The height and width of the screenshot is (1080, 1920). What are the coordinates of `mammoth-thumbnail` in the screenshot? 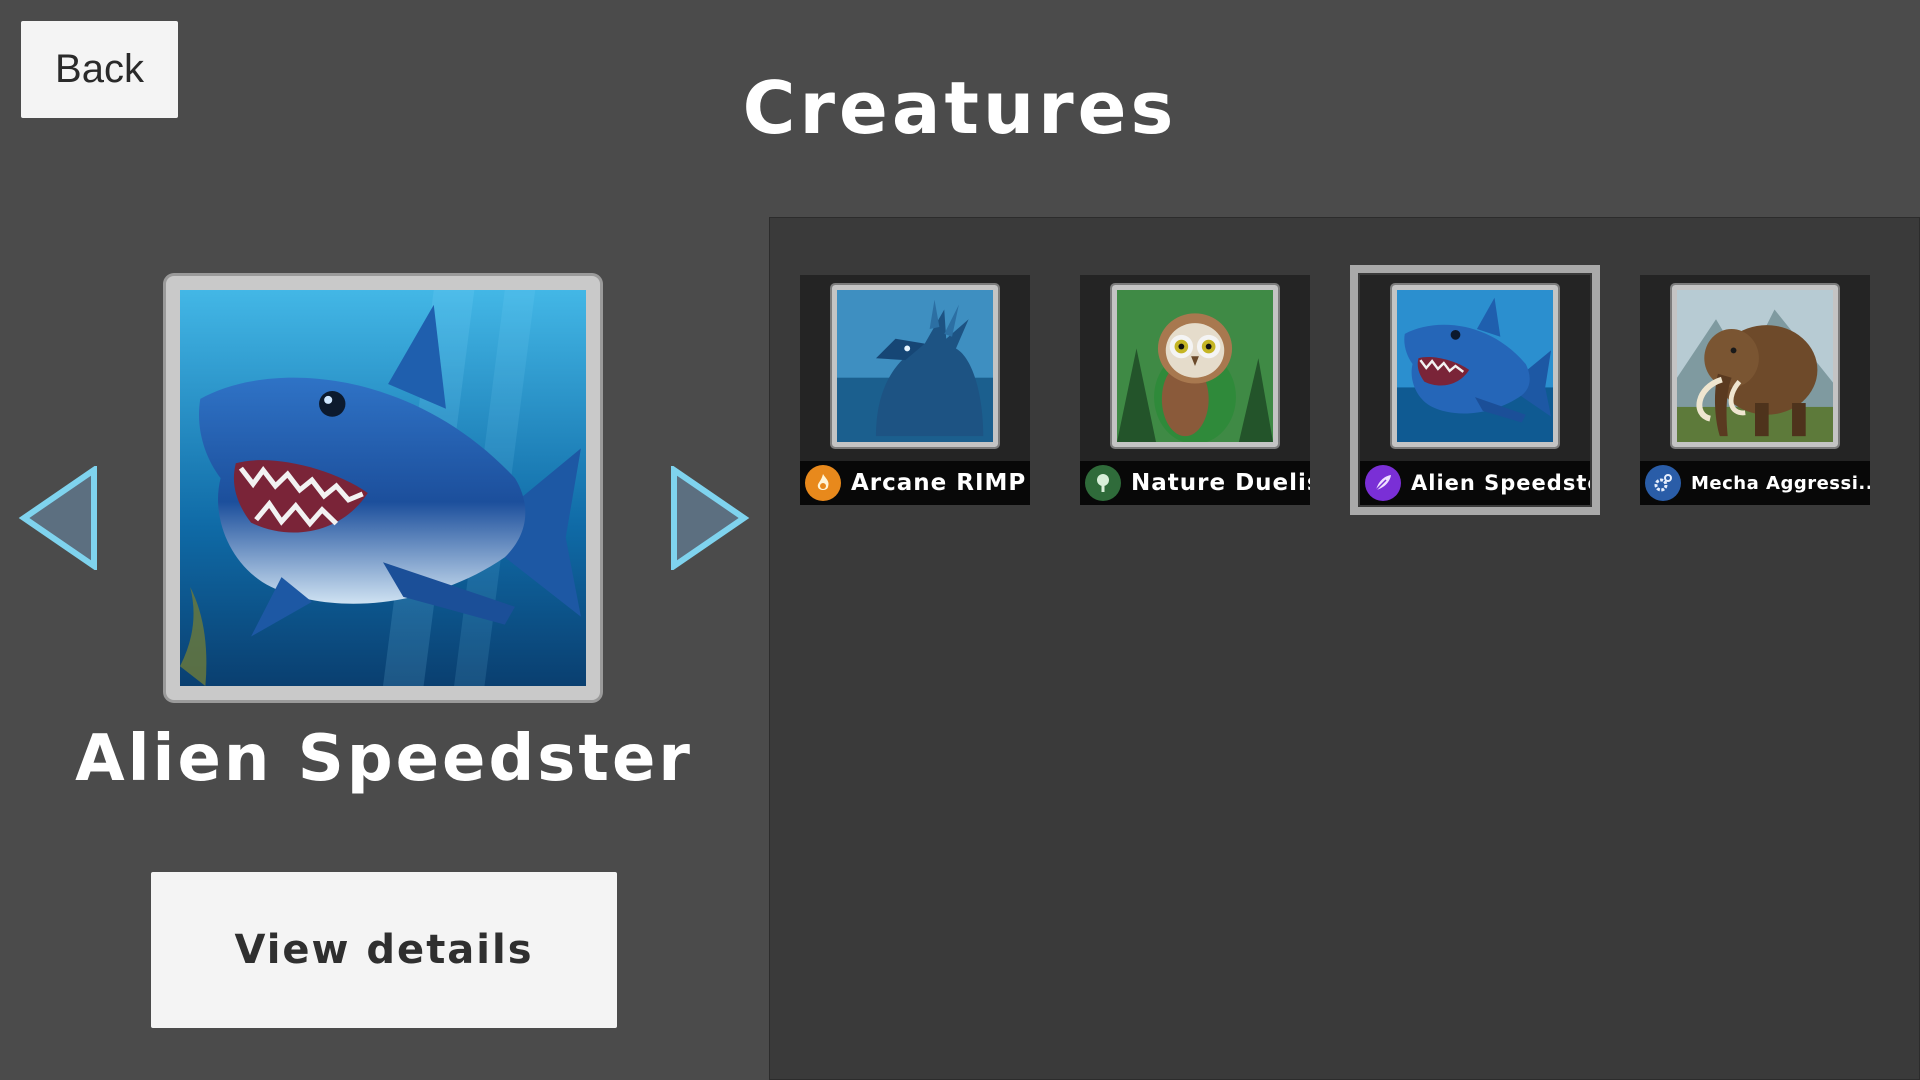 It's located at (1755, 366).